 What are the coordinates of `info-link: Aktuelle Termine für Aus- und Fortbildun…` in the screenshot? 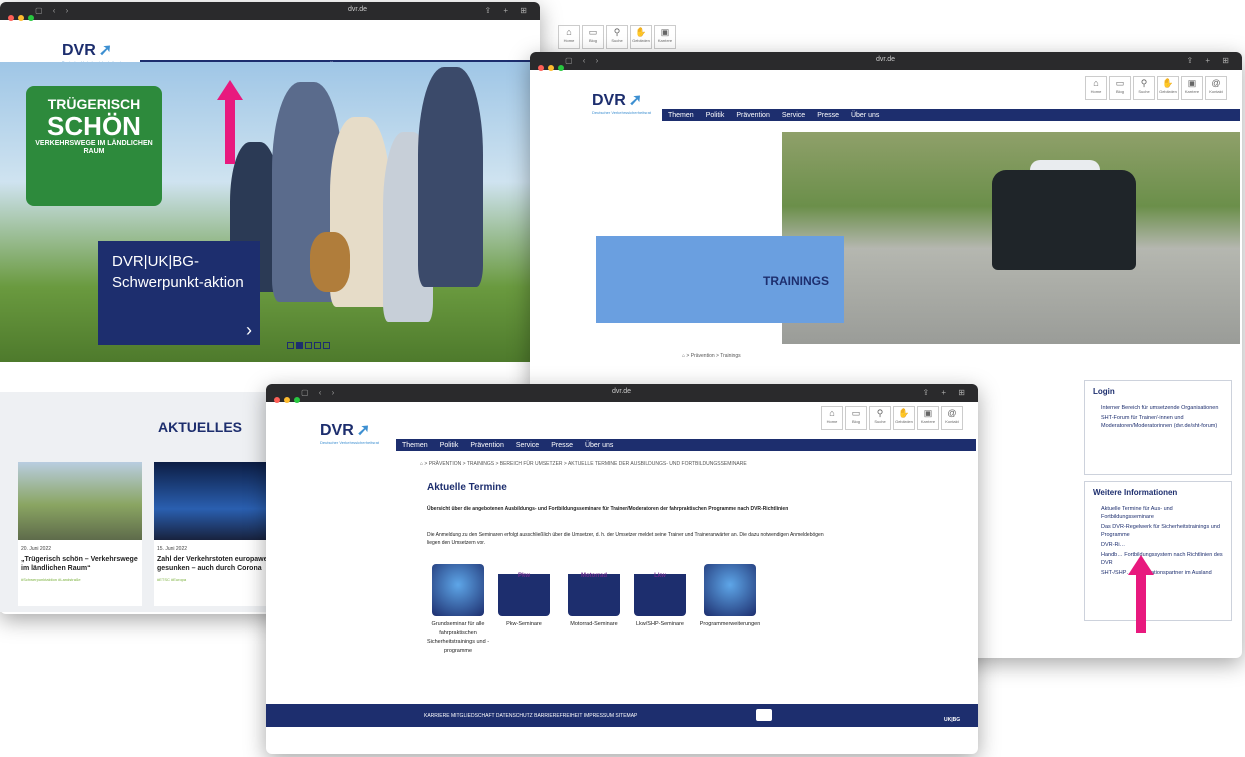 It's located at (1162, 513).